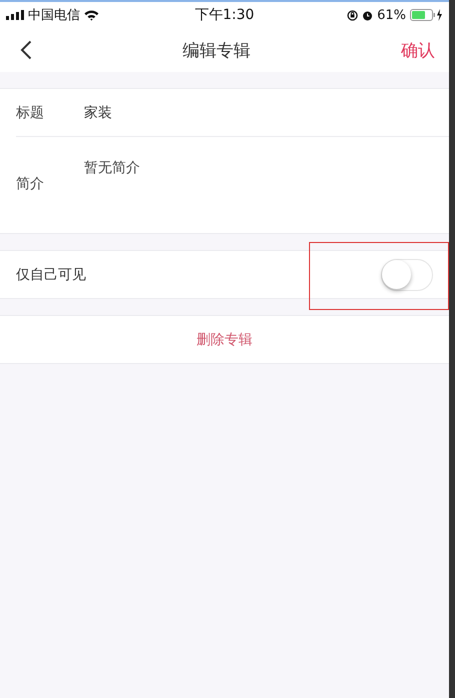 The width and height of the screenshot is (455, 698). Describe the element at coordinates (407, 274) in the screenshot. I see `toggle-switch` at that location.